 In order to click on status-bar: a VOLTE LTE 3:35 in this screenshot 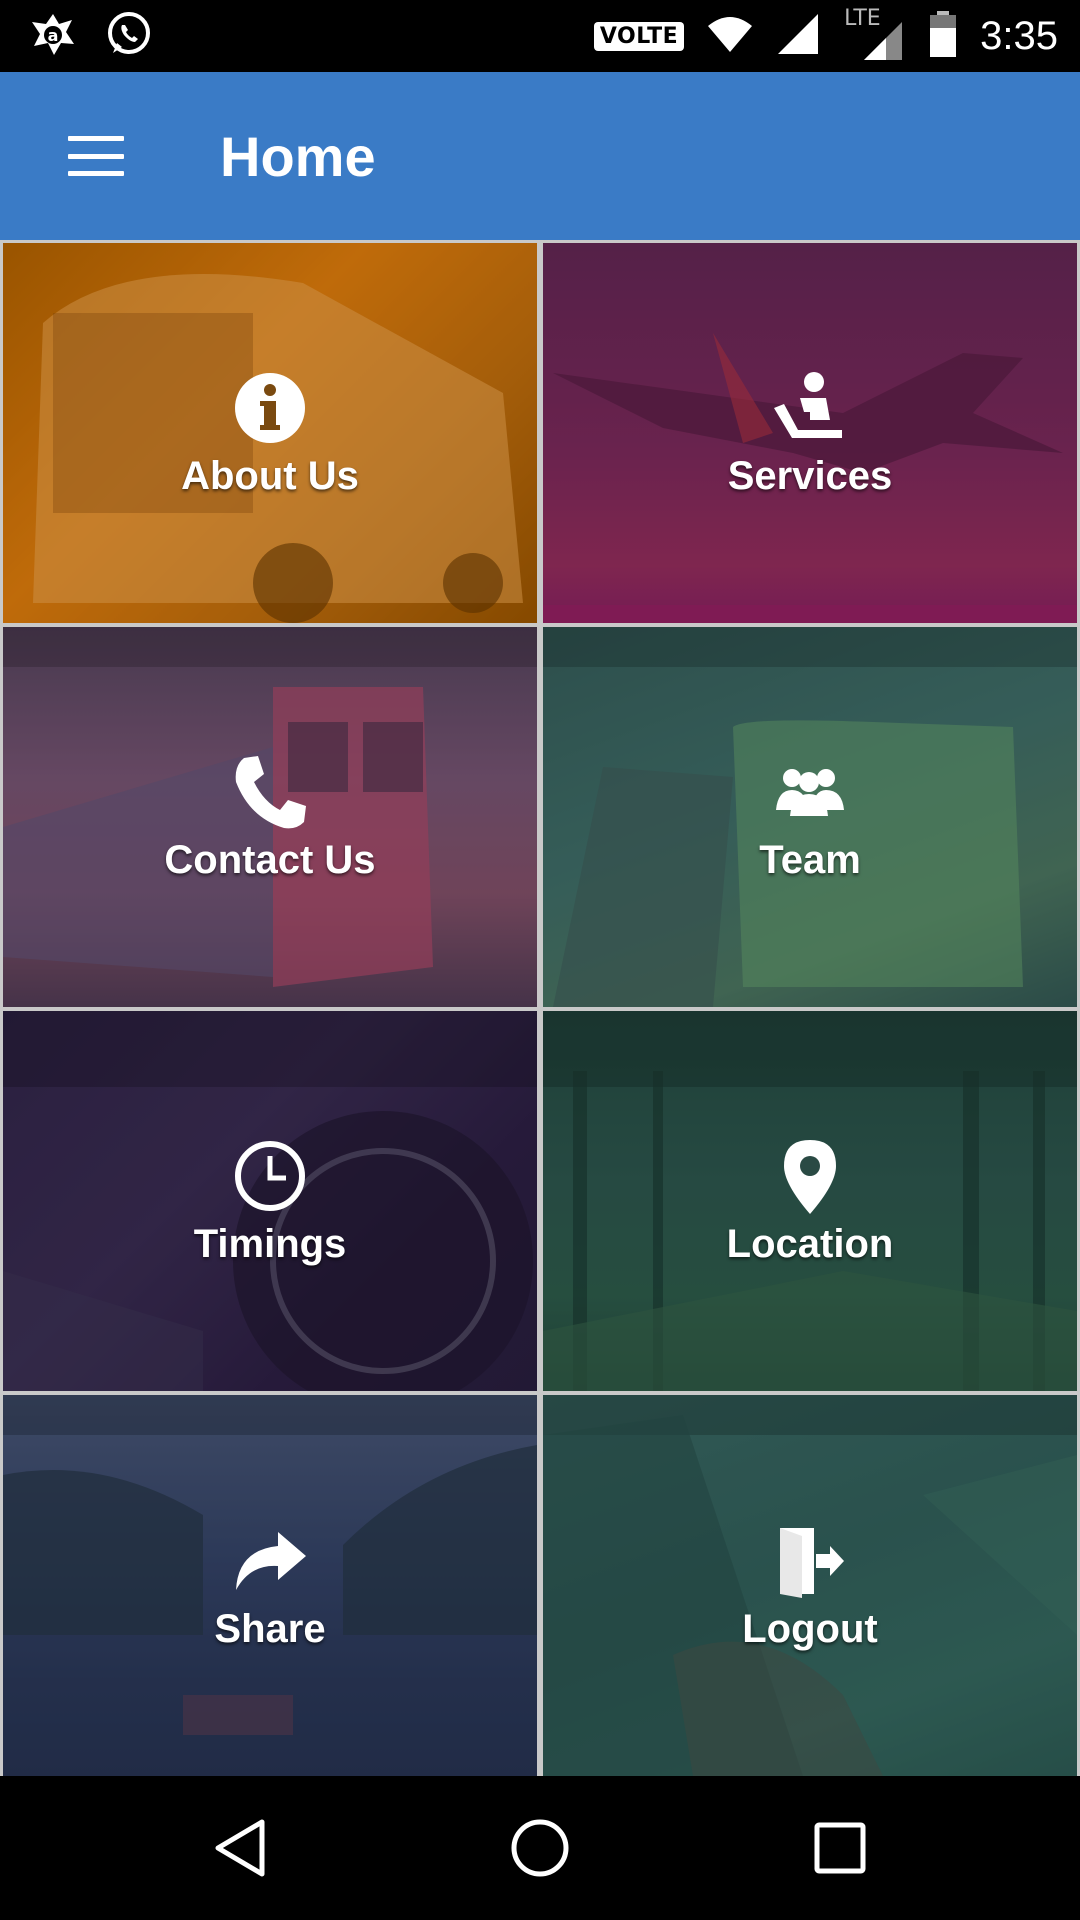, I will do `click(540, 36)`.